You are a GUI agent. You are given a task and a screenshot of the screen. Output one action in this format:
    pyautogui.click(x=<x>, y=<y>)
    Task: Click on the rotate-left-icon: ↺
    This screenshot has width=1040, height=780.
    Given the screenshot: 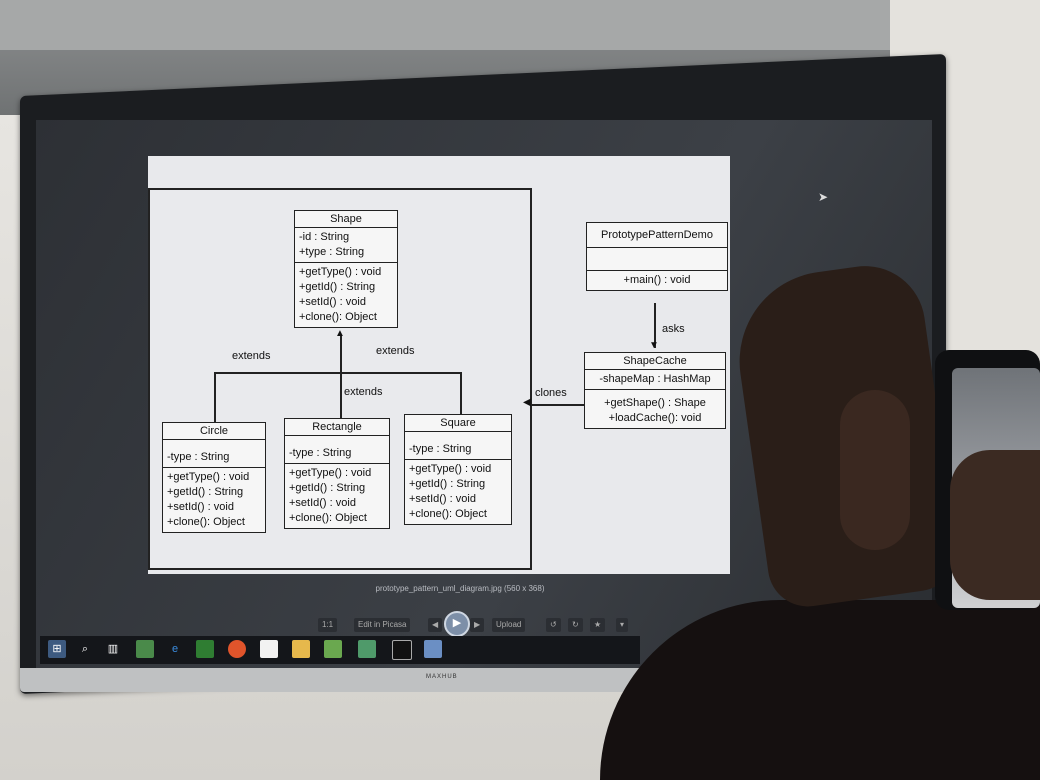 What is the action you would take?
    pyautogui.click(x=553, y=625)
    